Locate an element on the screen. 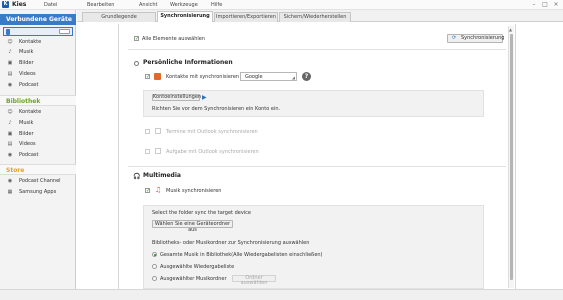 The image size is (563, 300). tab-sync: Synchronisierung is located at coordinates (185, 16).